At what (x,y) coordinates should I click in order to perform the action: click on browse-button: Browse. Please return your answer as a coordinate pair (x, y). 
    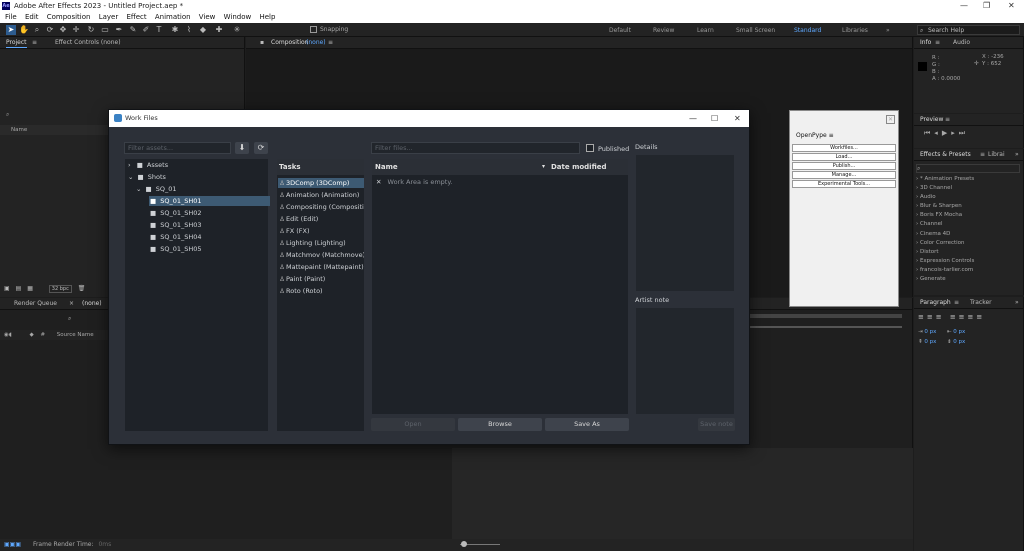
    Looking at the image, I should click on (500, 424).